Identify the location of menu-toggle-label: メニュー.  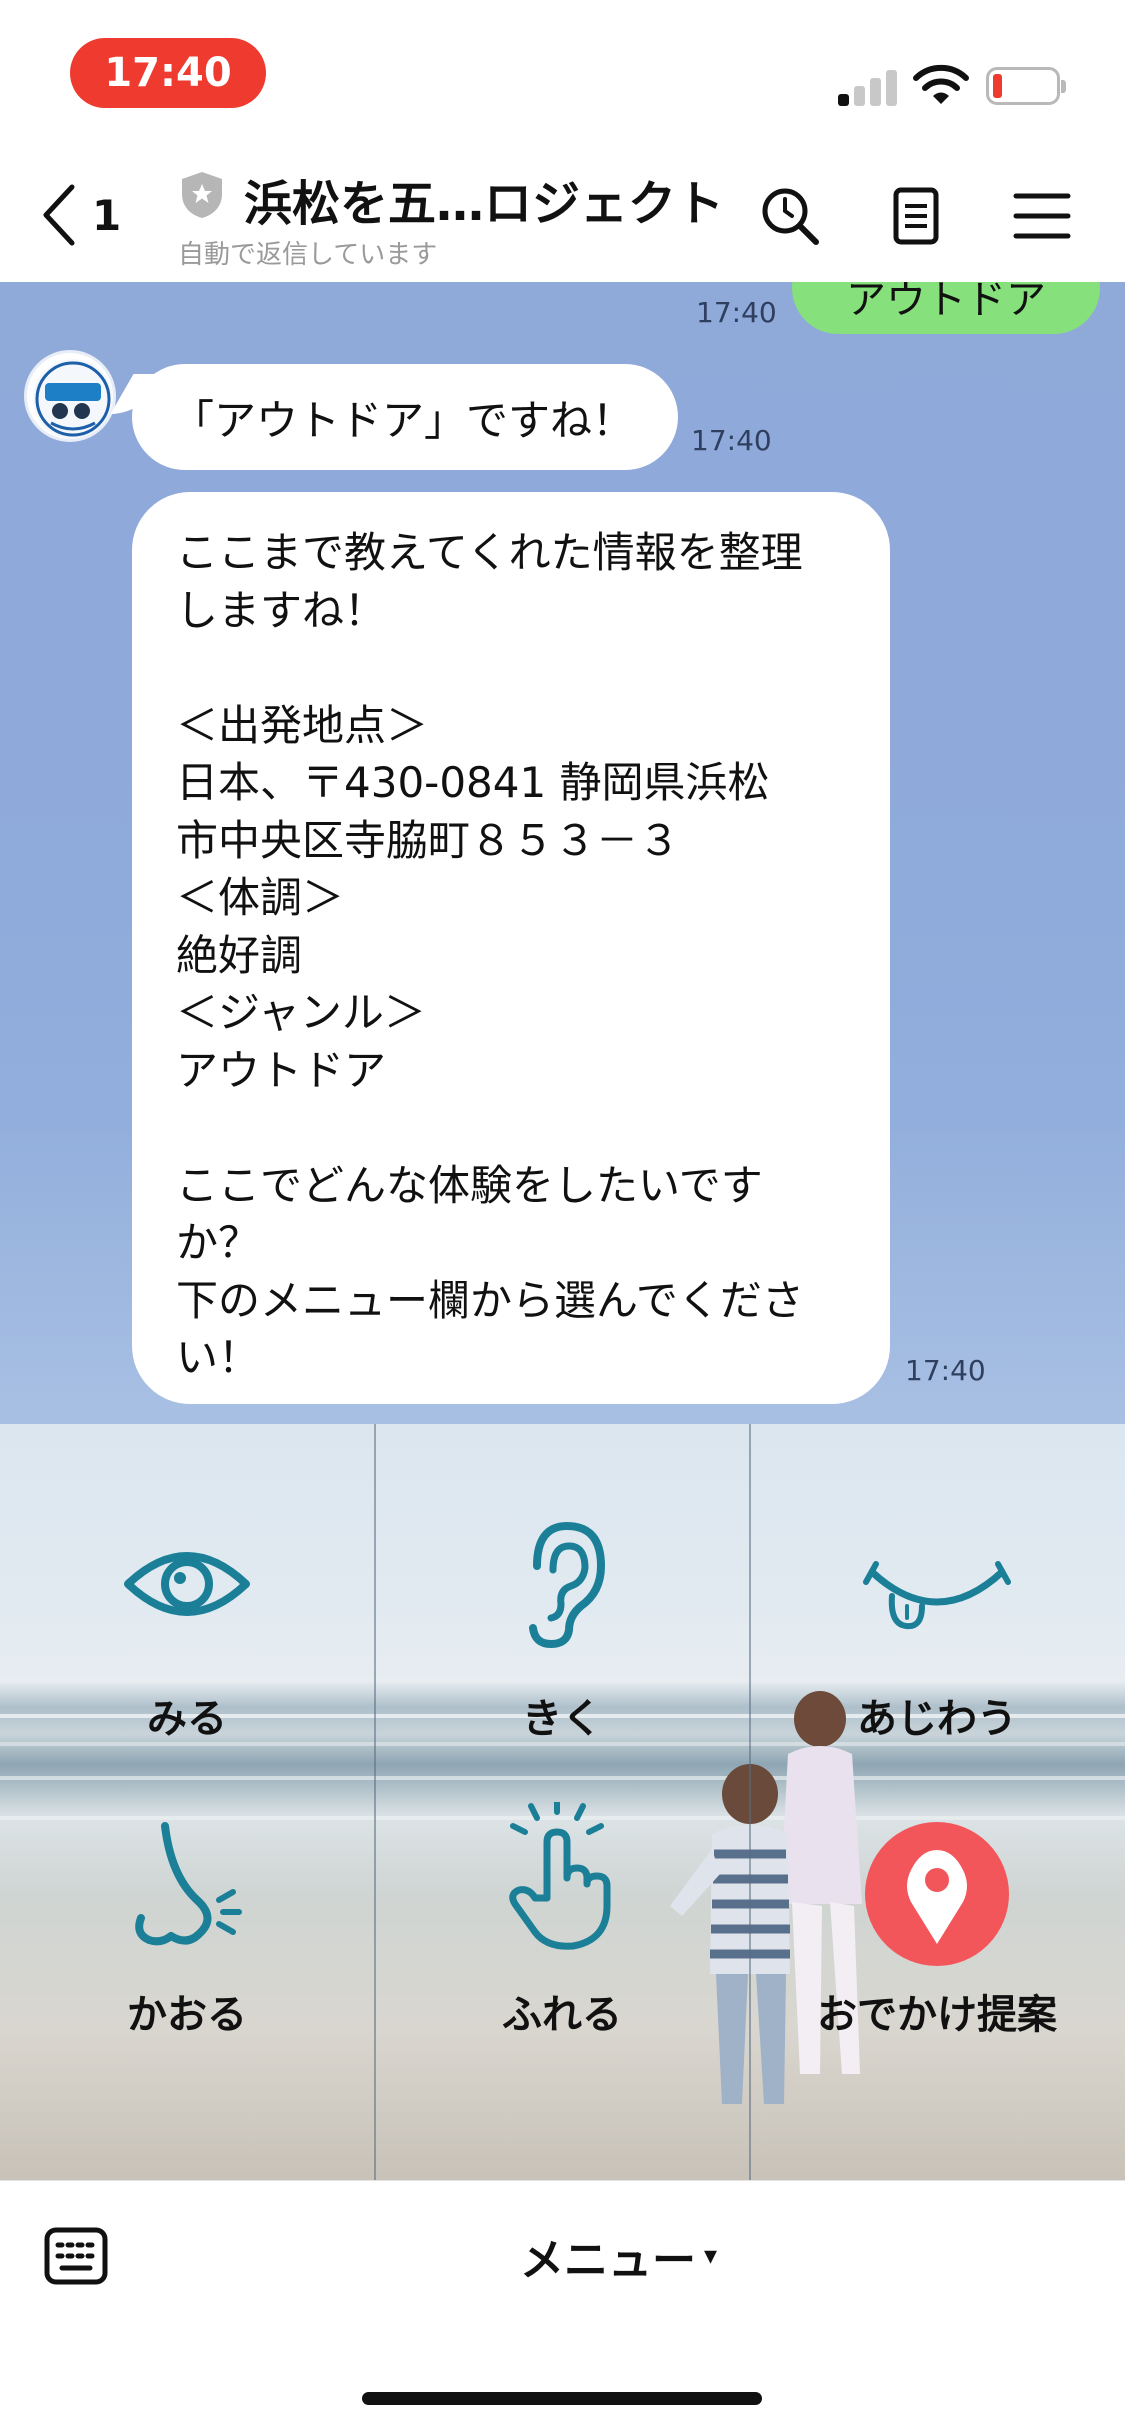
(608, 2260).